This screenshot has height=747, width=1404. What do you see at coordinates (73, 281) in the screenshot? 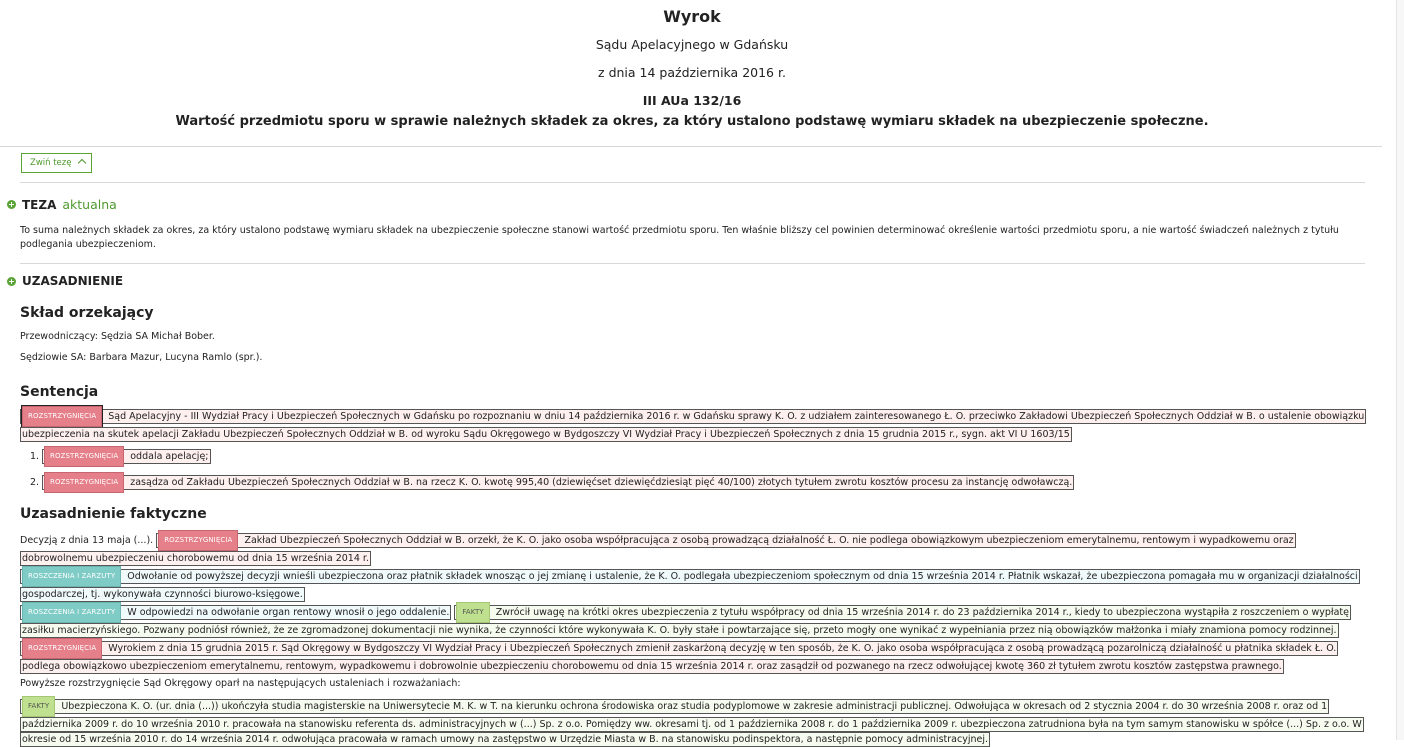
I see `justification-heading: UZASADNIENIE` at bounding box center [73, 281].